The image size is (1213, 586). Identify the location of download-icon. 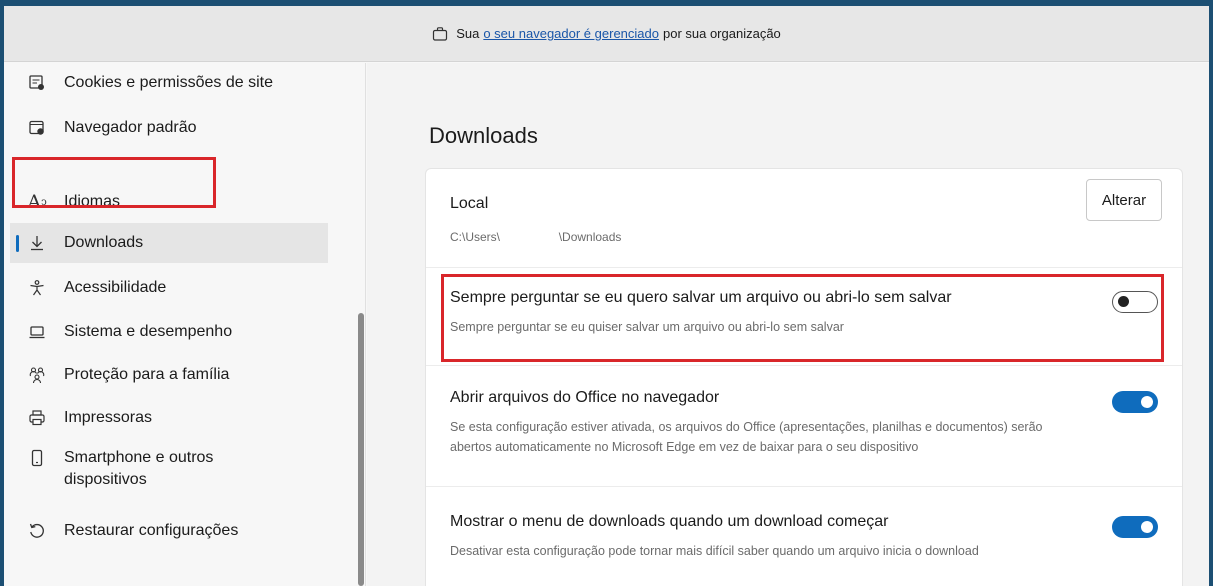
(37, 243).